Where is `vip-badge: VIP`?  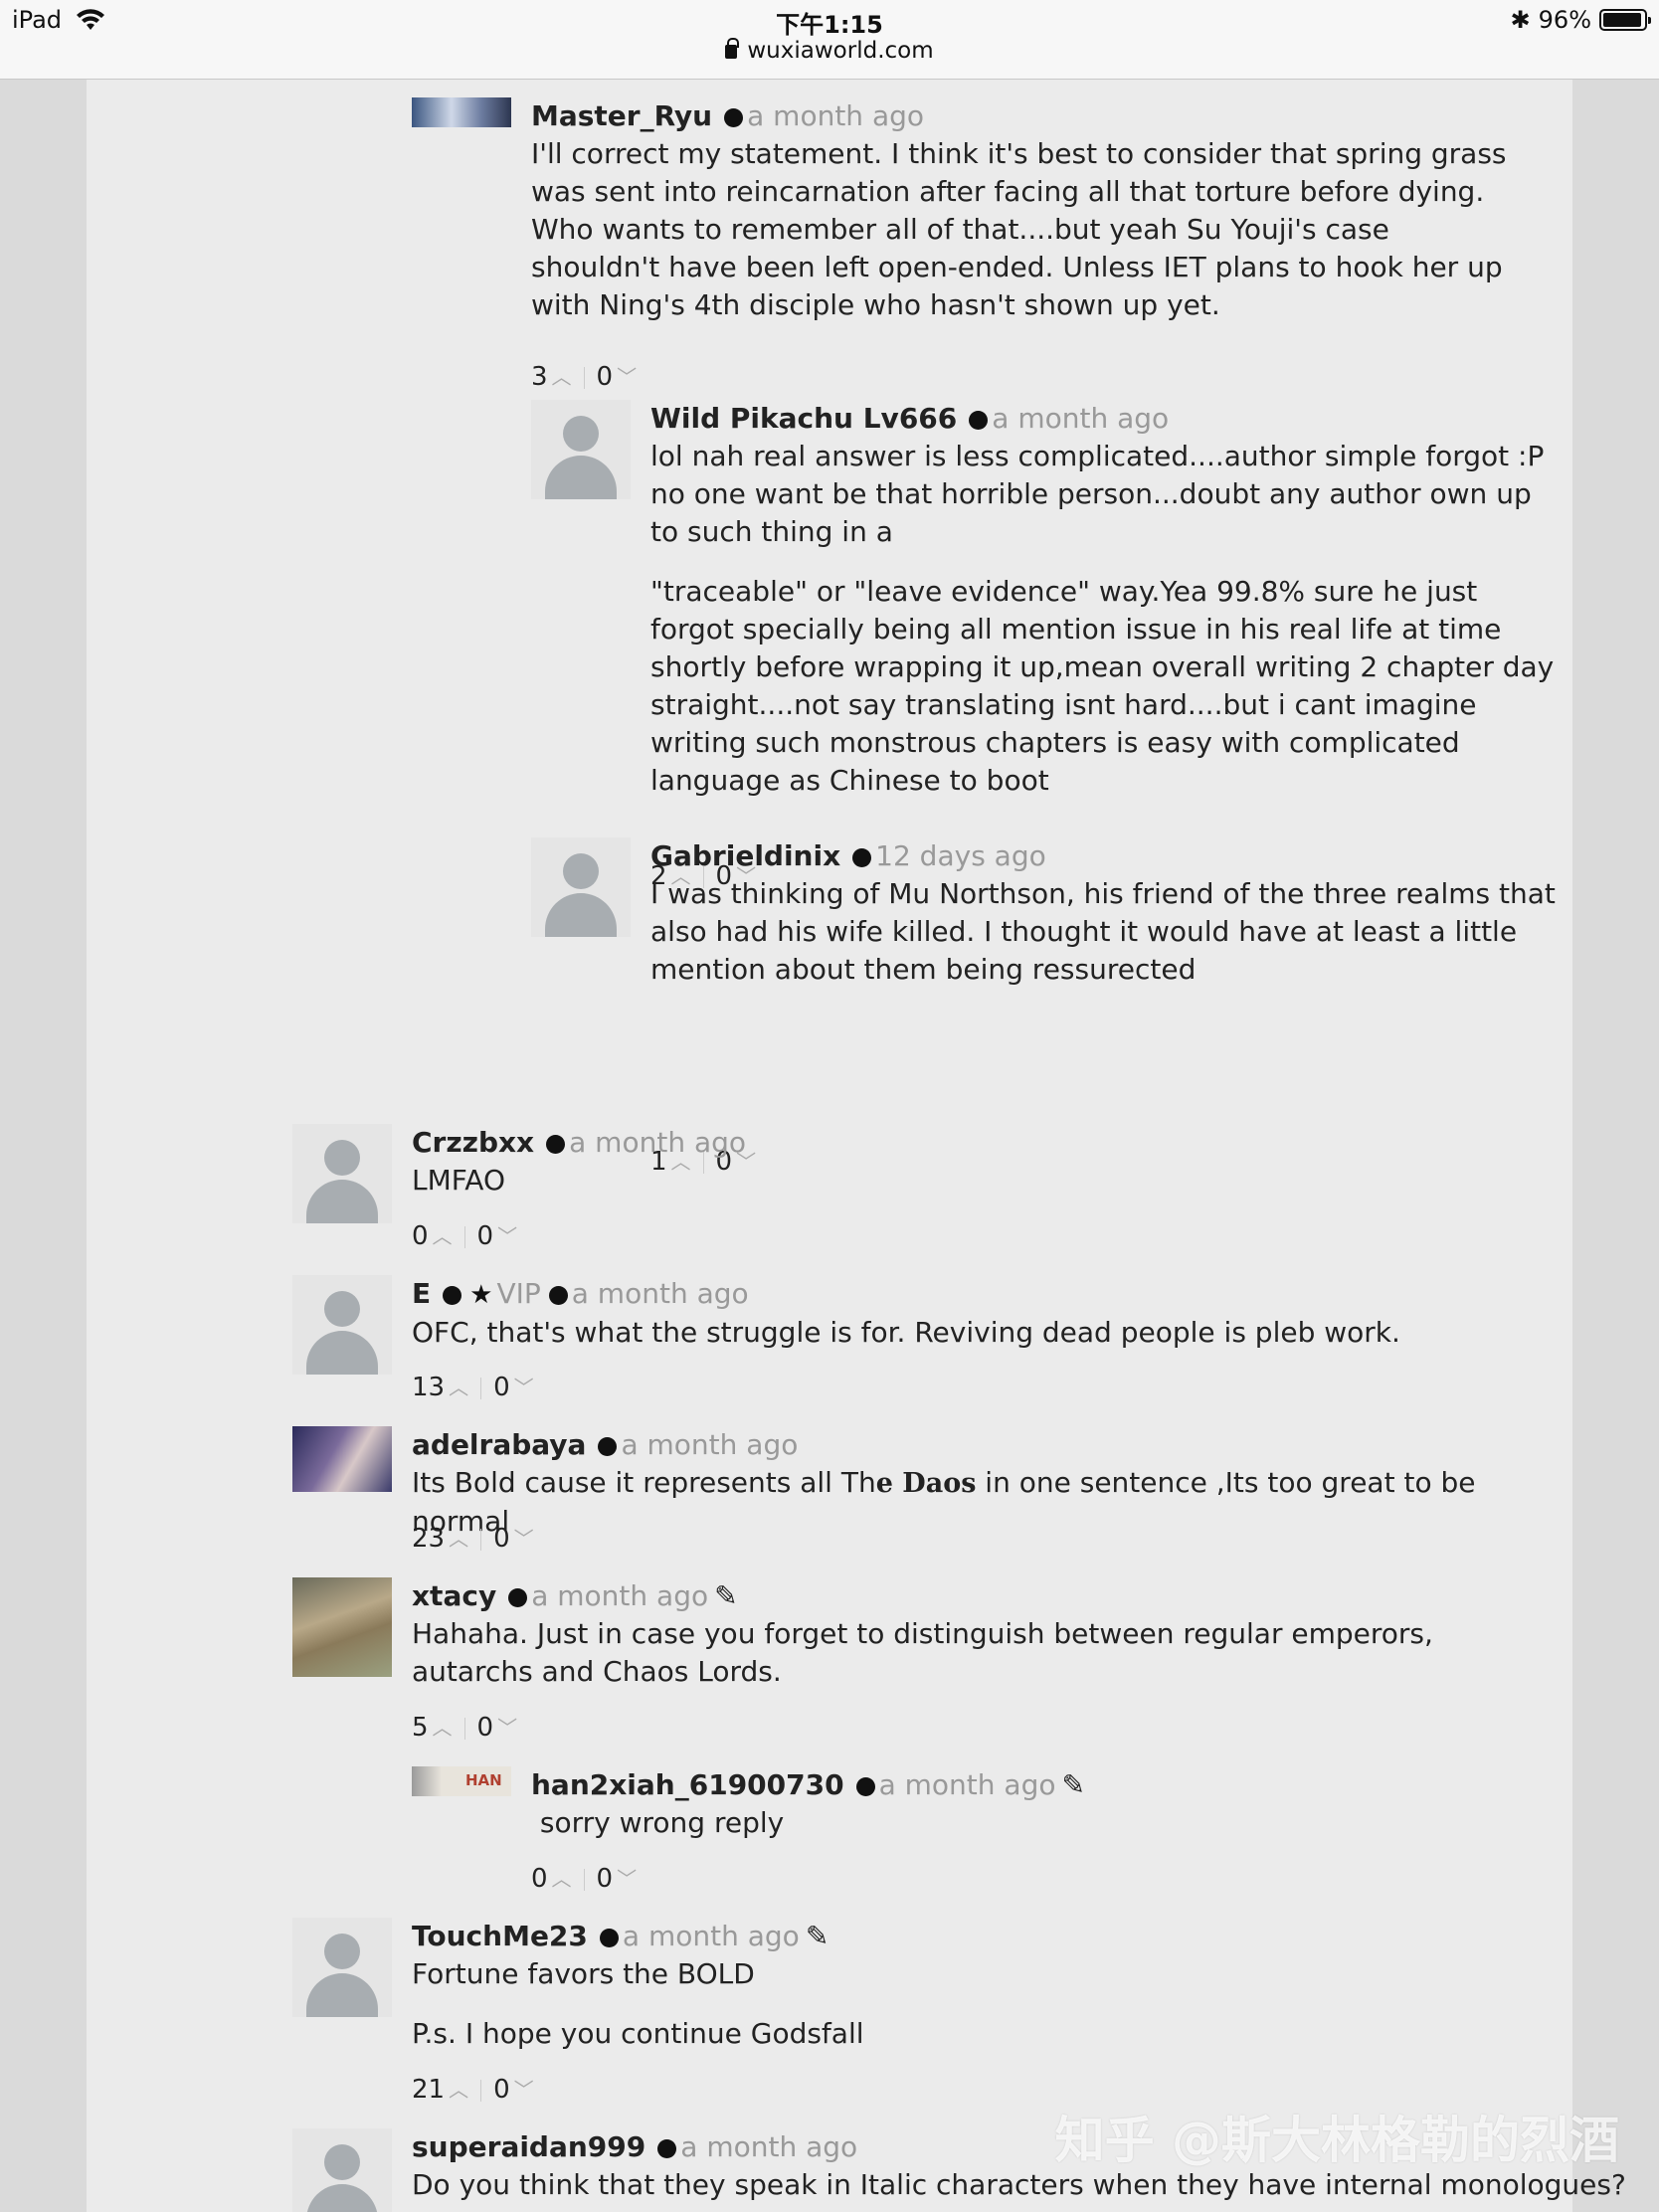
vip-badge: VIP is located at coordinates (518, 1293).